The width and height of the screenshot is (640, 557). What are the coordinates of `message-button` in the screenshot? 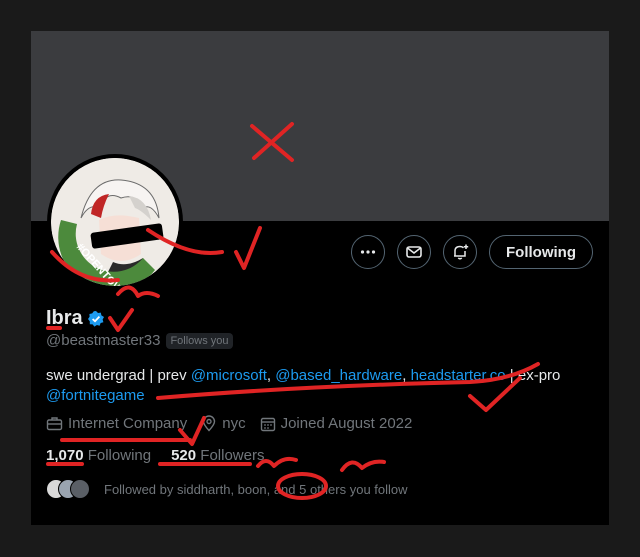 It's located at (414, 252).